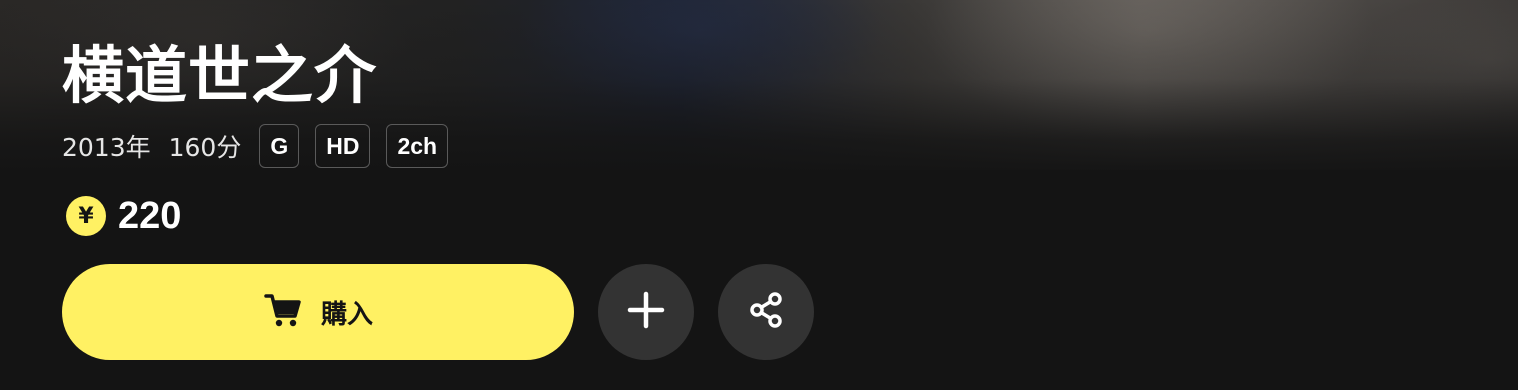  Describe the element at coordinates (417, 146) in the screenshot. I see `audio-badge: 2ch` at that location.